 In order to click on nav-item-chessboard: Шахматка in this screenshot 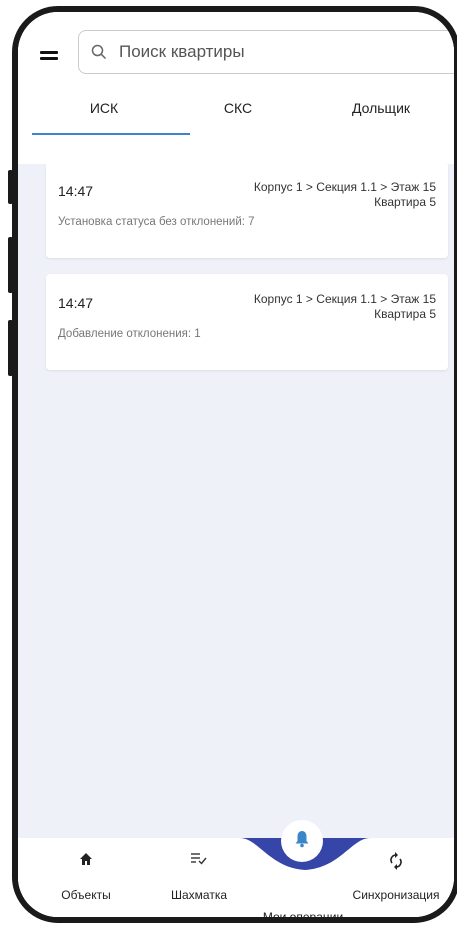, I will do `click(199, 877)`.